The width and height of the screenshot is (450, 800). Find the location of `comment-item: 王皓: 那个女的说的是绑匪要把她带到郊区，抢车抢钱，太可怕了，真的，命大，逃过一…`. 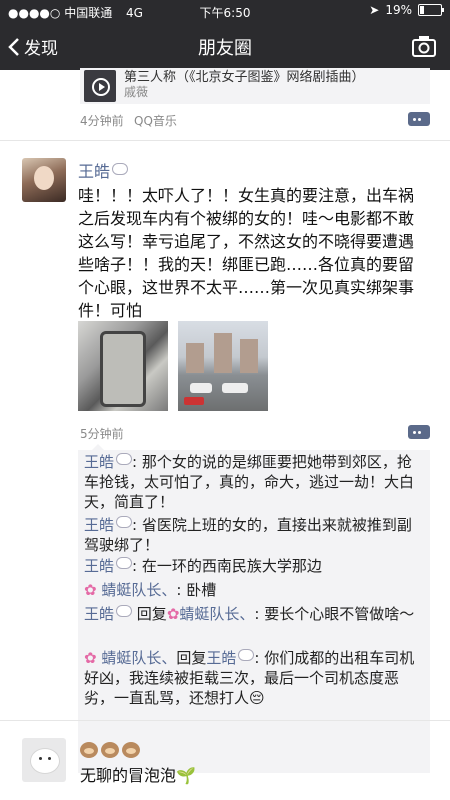

comment-item: 王皓: 那个女的说的是绑匪要把她带到郊区，抢车抢钱，太可怕了，真的，命大，逃过一… is located at coordinates (254, 482).